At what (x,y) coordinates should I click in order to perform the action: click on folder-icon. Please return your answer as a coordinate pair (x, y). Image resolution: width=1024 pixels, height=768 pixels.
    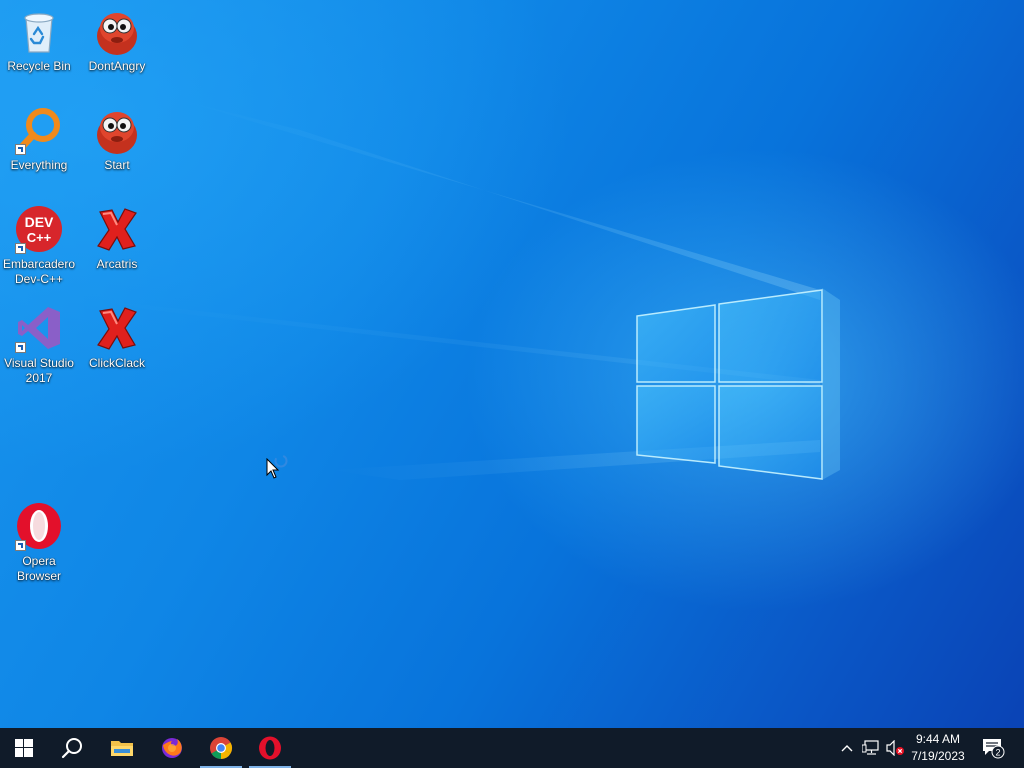
    Looking at the image, I should click on (122, 748).